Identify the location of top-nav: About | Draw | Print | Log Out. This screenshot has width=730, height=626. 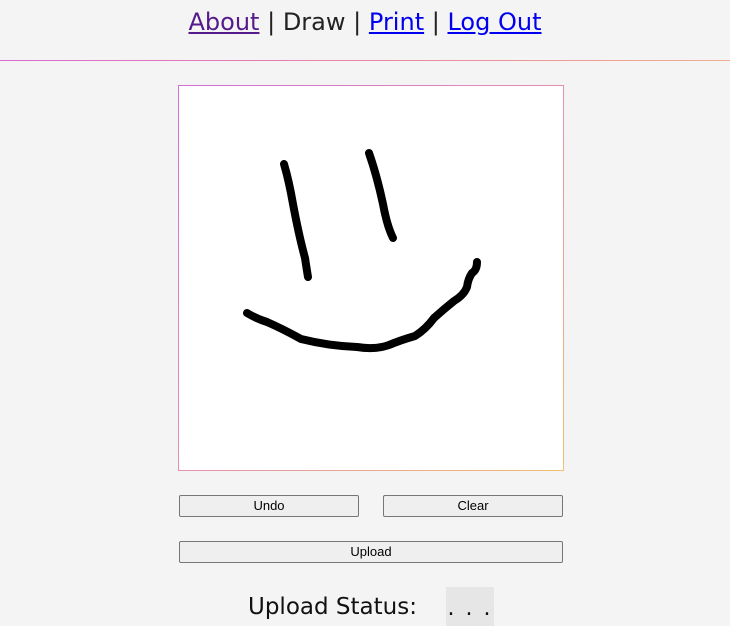
(365, 22).